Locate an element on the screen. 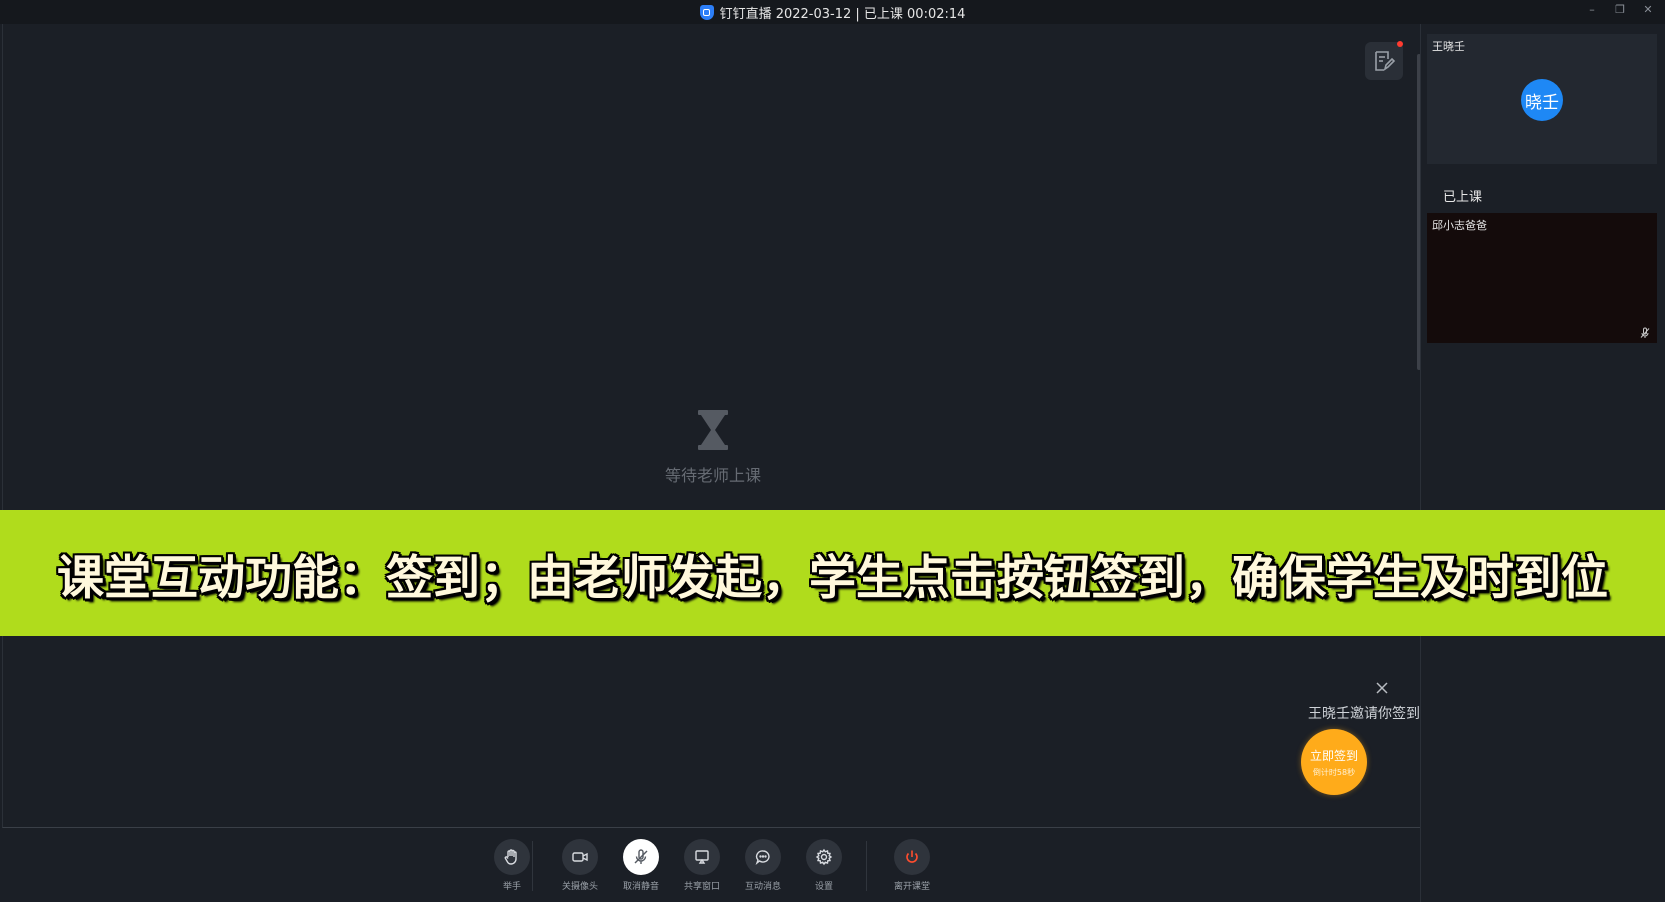 The width and height of the screenshot is (1665, 902). caption-text: 课堂互动功能：签到；由老师发起，学生点击按钮签到，确保学生及时到位 is located at coordinates (832, 578).